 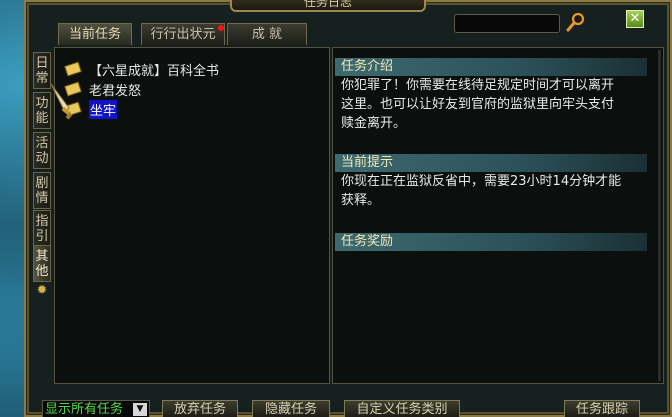 What do you see at coordinates (200, 408) in the screenshot?
I see `abandon-quest-button: 放弃任务` at bounding box center [200, 408].